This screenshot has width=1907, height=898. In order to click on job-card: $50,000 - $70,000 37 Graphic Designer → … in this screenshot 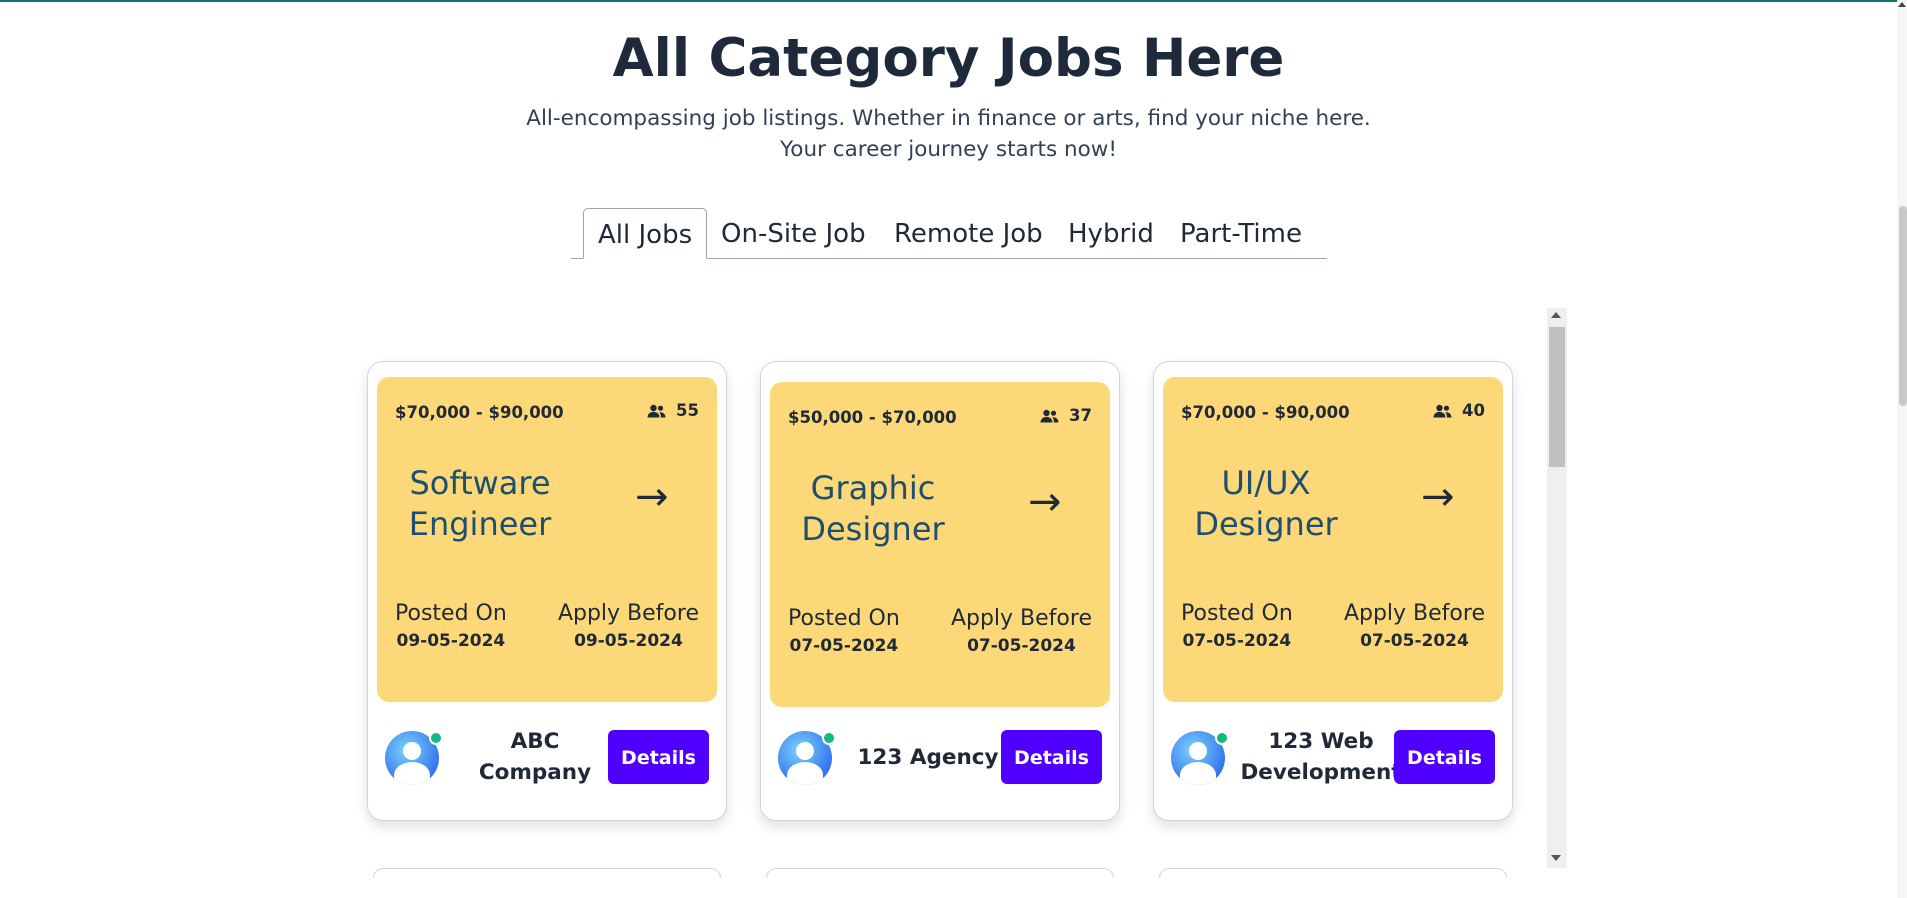, I will do `click(940, 591)`.